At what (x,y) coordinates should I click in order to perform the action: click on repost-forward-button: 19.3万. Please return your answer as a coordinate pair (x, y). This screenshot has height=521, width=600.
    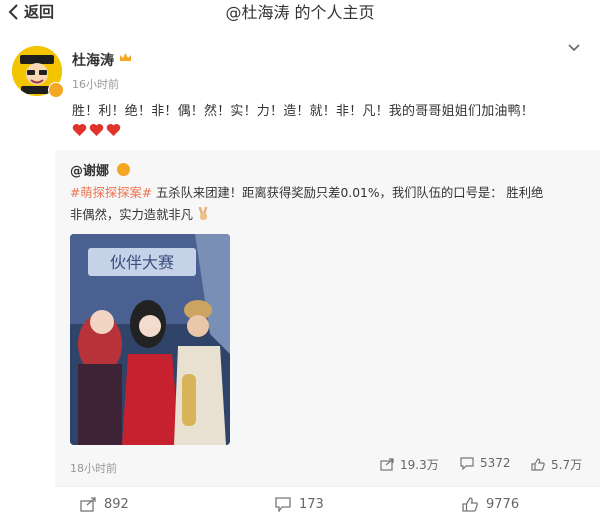
    Looking at the image, I should click on (409, 464).